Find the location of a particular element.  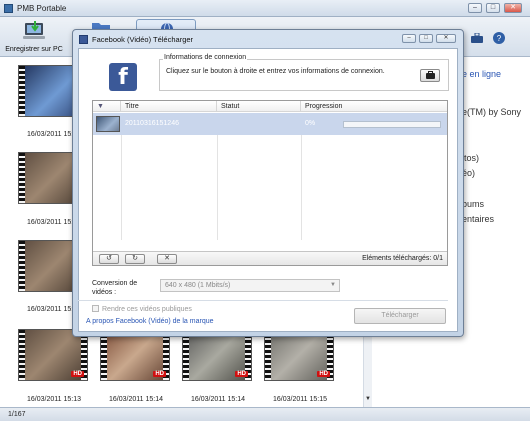

remove-icon: ✕ is located at coordinates (167, 258).